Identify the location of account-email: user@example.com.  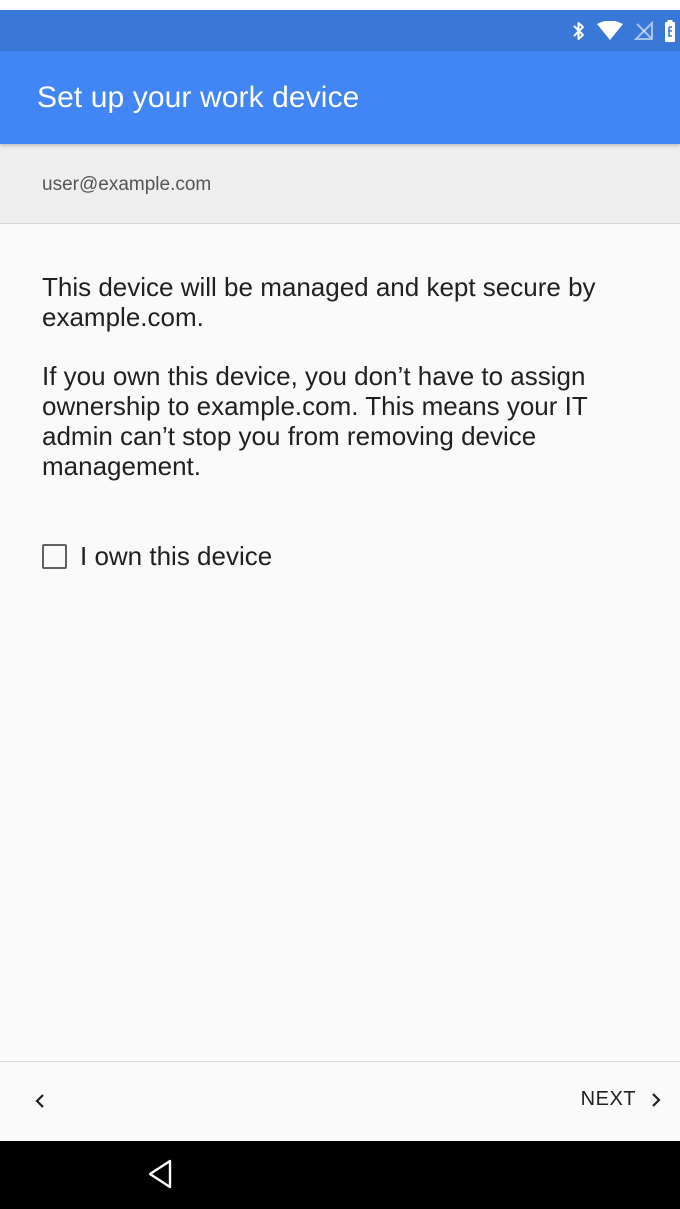
(127, 184).